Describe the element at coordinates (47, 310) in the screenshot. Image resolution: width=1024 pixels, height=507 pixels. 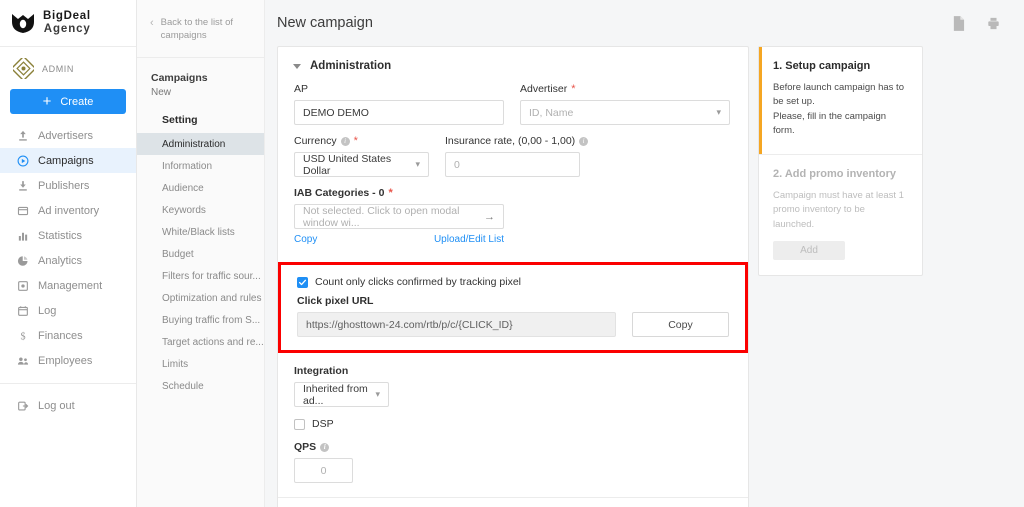
I see `sidebar-label: Log` at that location.